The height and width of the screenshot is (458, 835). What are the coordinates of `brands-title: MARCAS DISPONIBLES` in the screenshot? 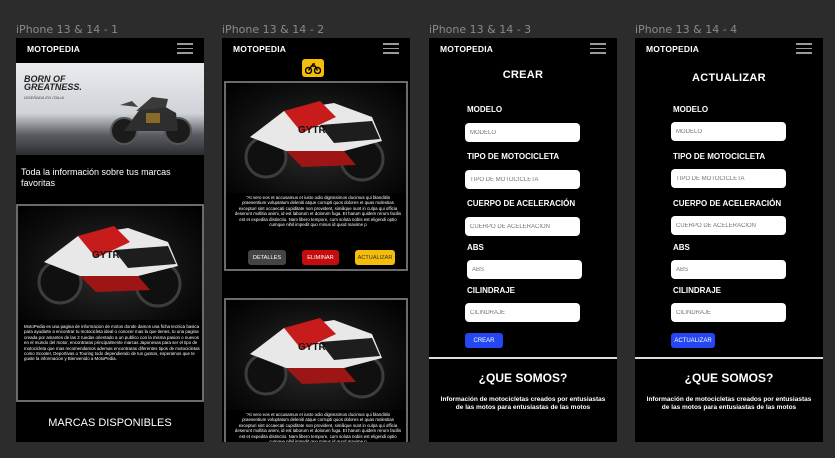 It's located at (110, 423).